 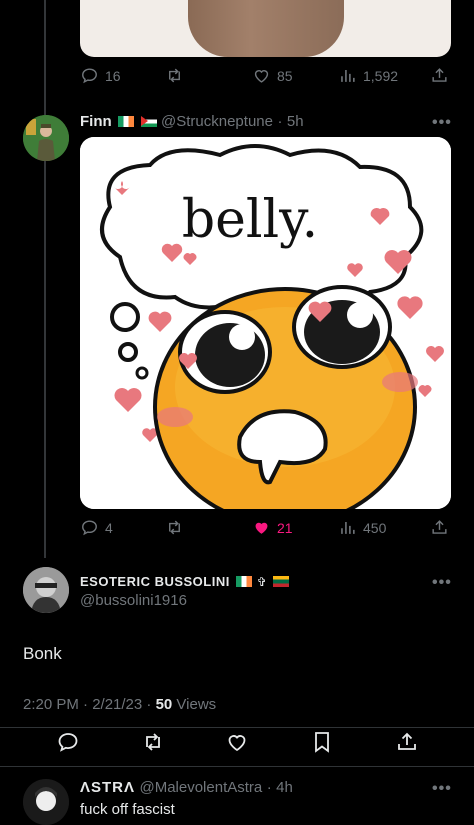 I want to click on meme-text: belly., so click(x=250, y=220).